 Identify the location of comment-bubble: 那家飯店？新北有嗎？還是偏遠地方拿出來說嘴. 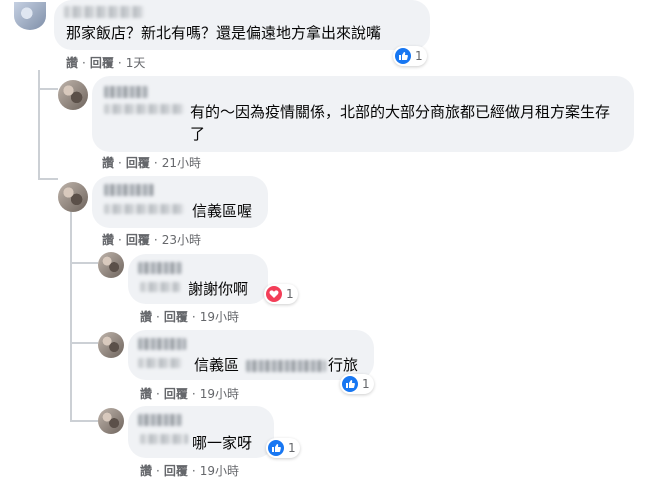
(242, 25).